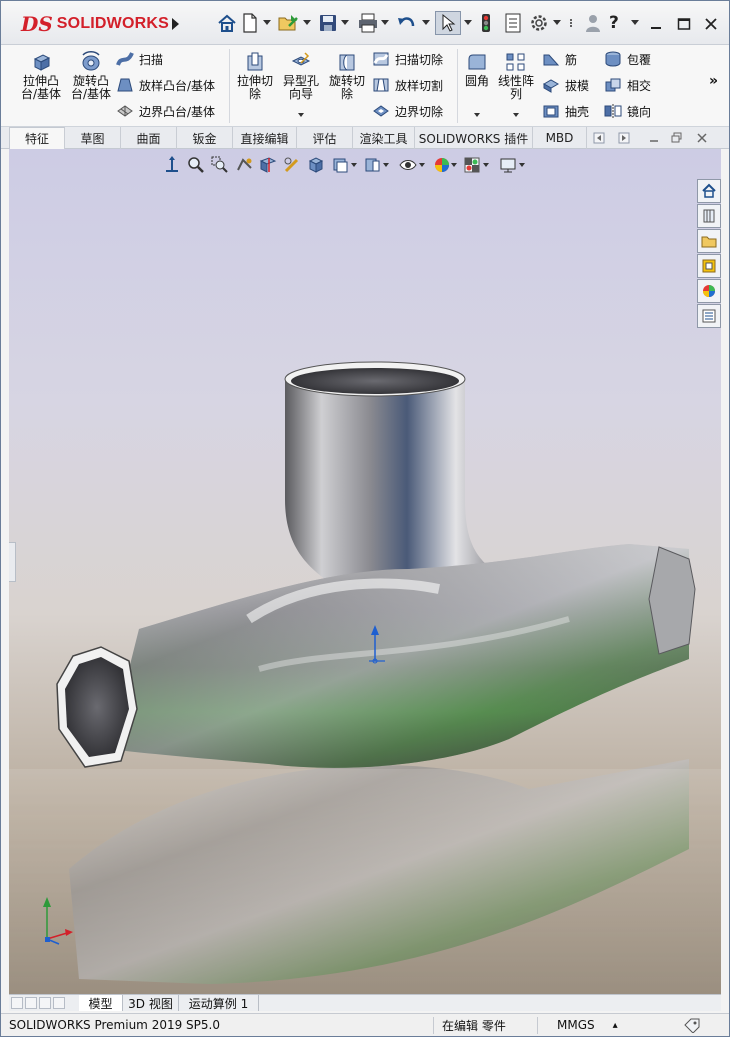 The image size is (730, 1037). What do you see at coordinates (709, 241) in the screenshot?
I see `file-explorer-icon` at bounding box center [709, 241].